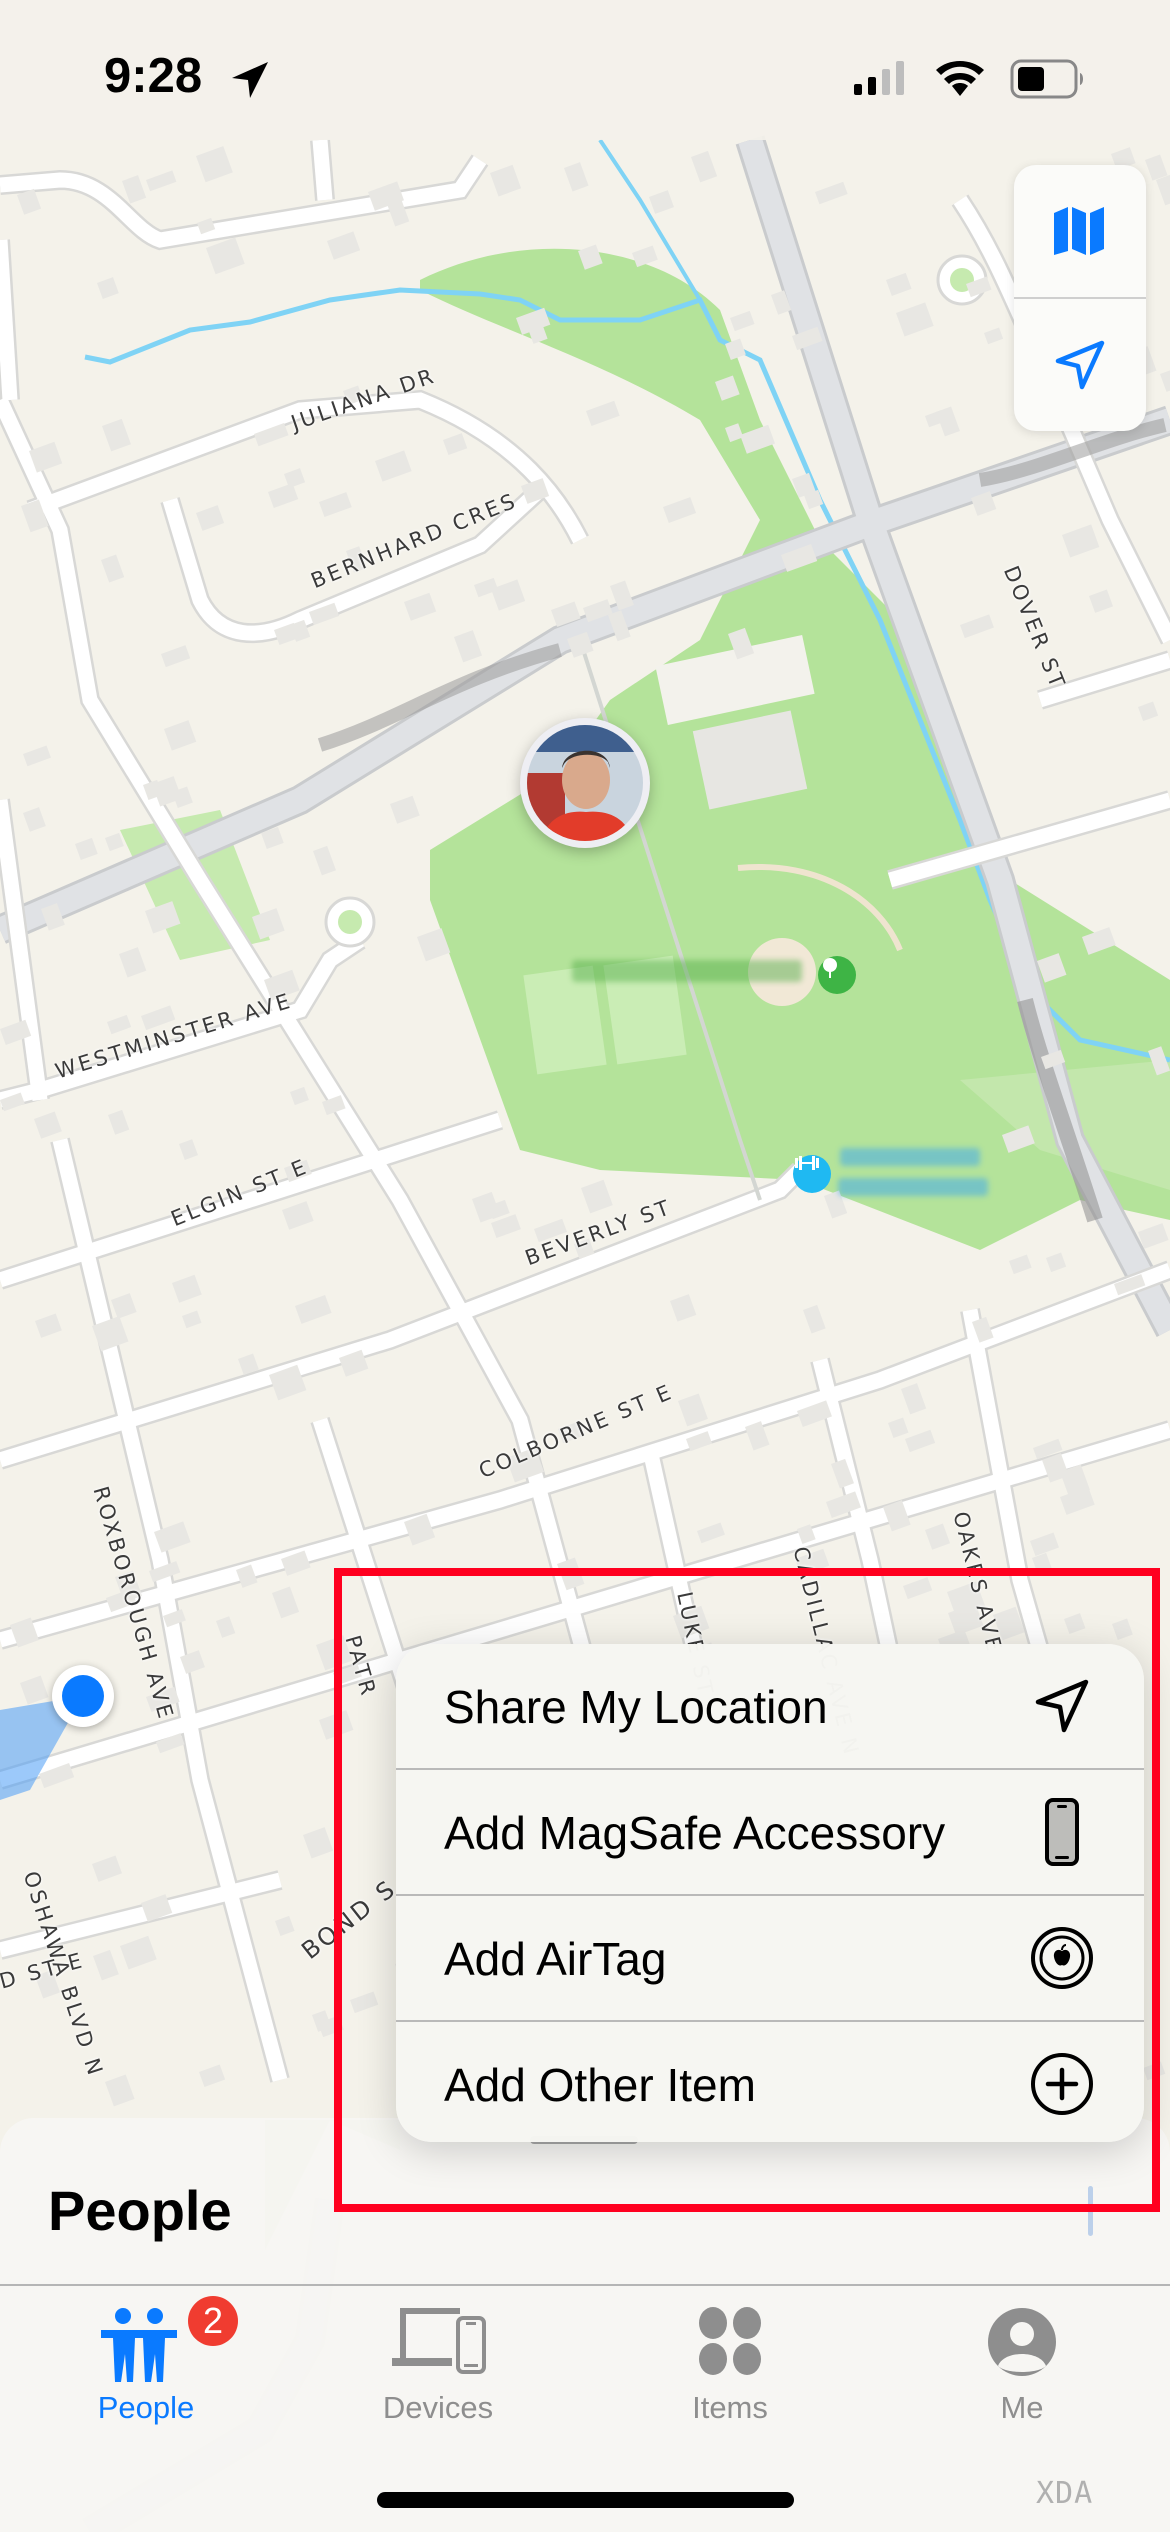 Image resolution: width=1170 pixels, height=2532 pixels. Describe the element at coordinates (153, 76) in the screenshot. I see `status-time: 9:28` at that location.